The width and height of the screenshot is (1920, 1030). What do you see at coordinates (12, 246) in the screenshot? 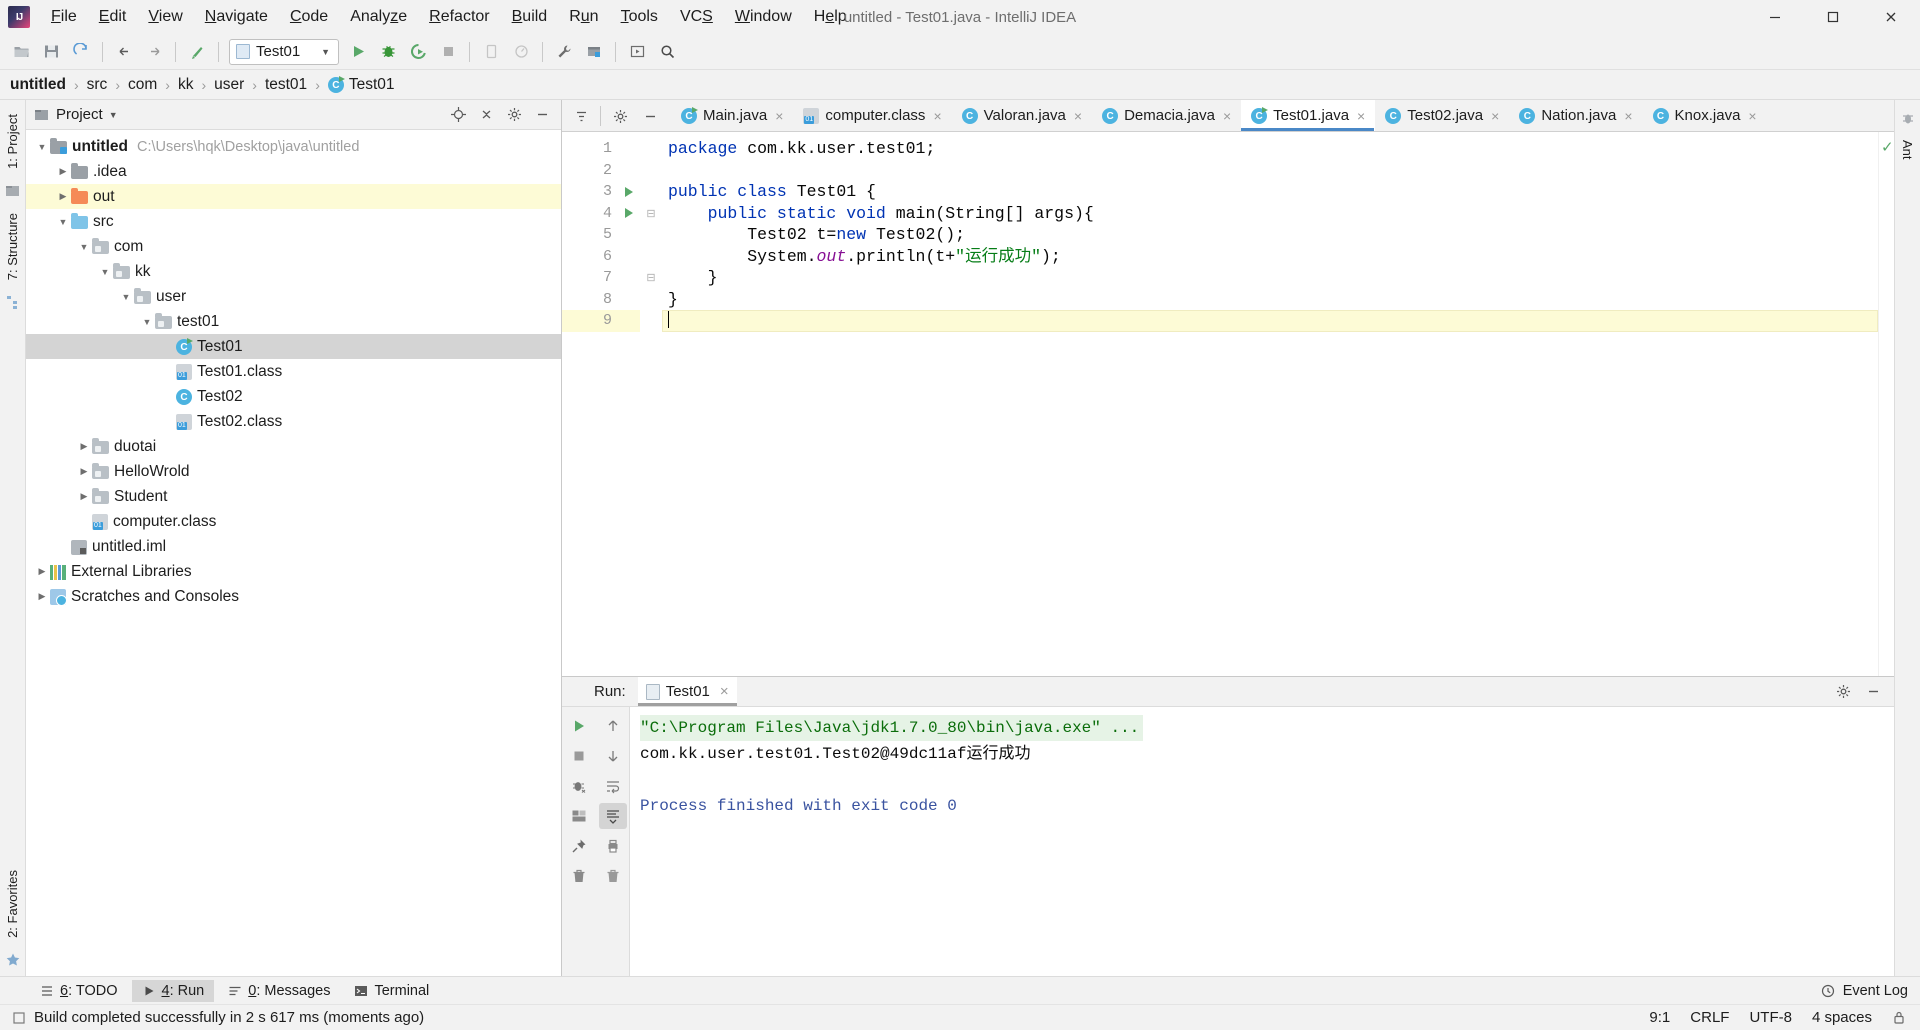
I see `sidebar-item-structure: 7: Structure` at bounding box center [12, 246].